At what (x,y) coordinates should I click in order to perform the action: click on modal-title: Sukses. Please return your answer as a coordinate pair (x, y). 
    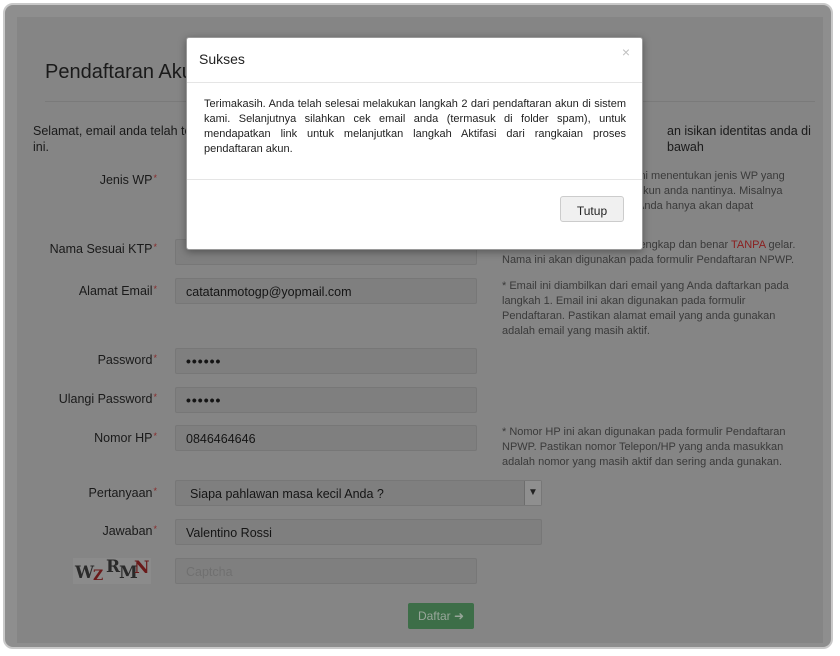
    Looking at the image, I should click on (222, 59).